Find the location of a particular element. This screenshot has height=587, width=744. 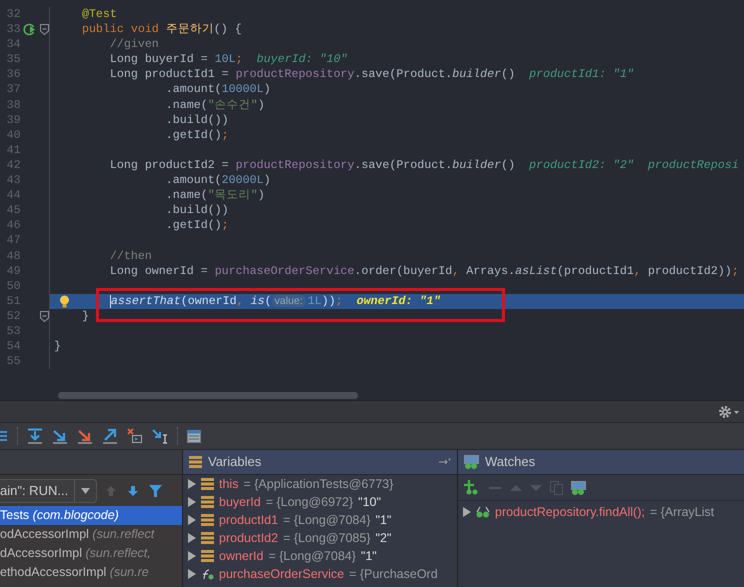

code-text: Long productId2 = productRepository.save(Product.builder() is located at coordinates (313, 166).